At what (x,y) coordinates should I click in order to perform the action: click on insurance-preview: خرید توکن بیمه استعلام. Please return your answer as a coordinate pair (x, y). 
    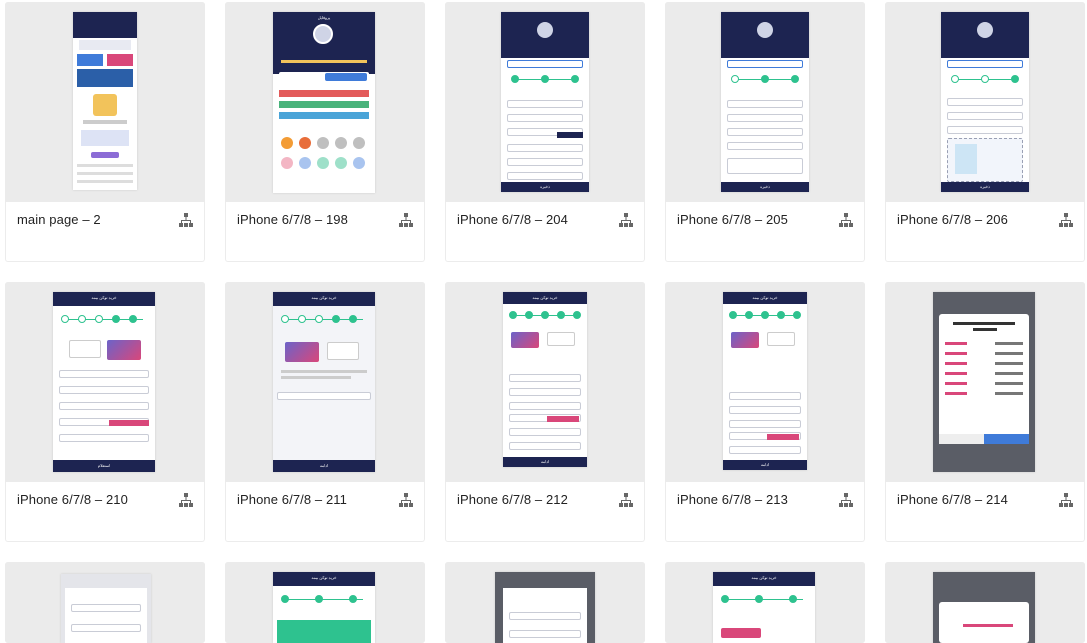
    Looking at the image, I should click on (104, 382).